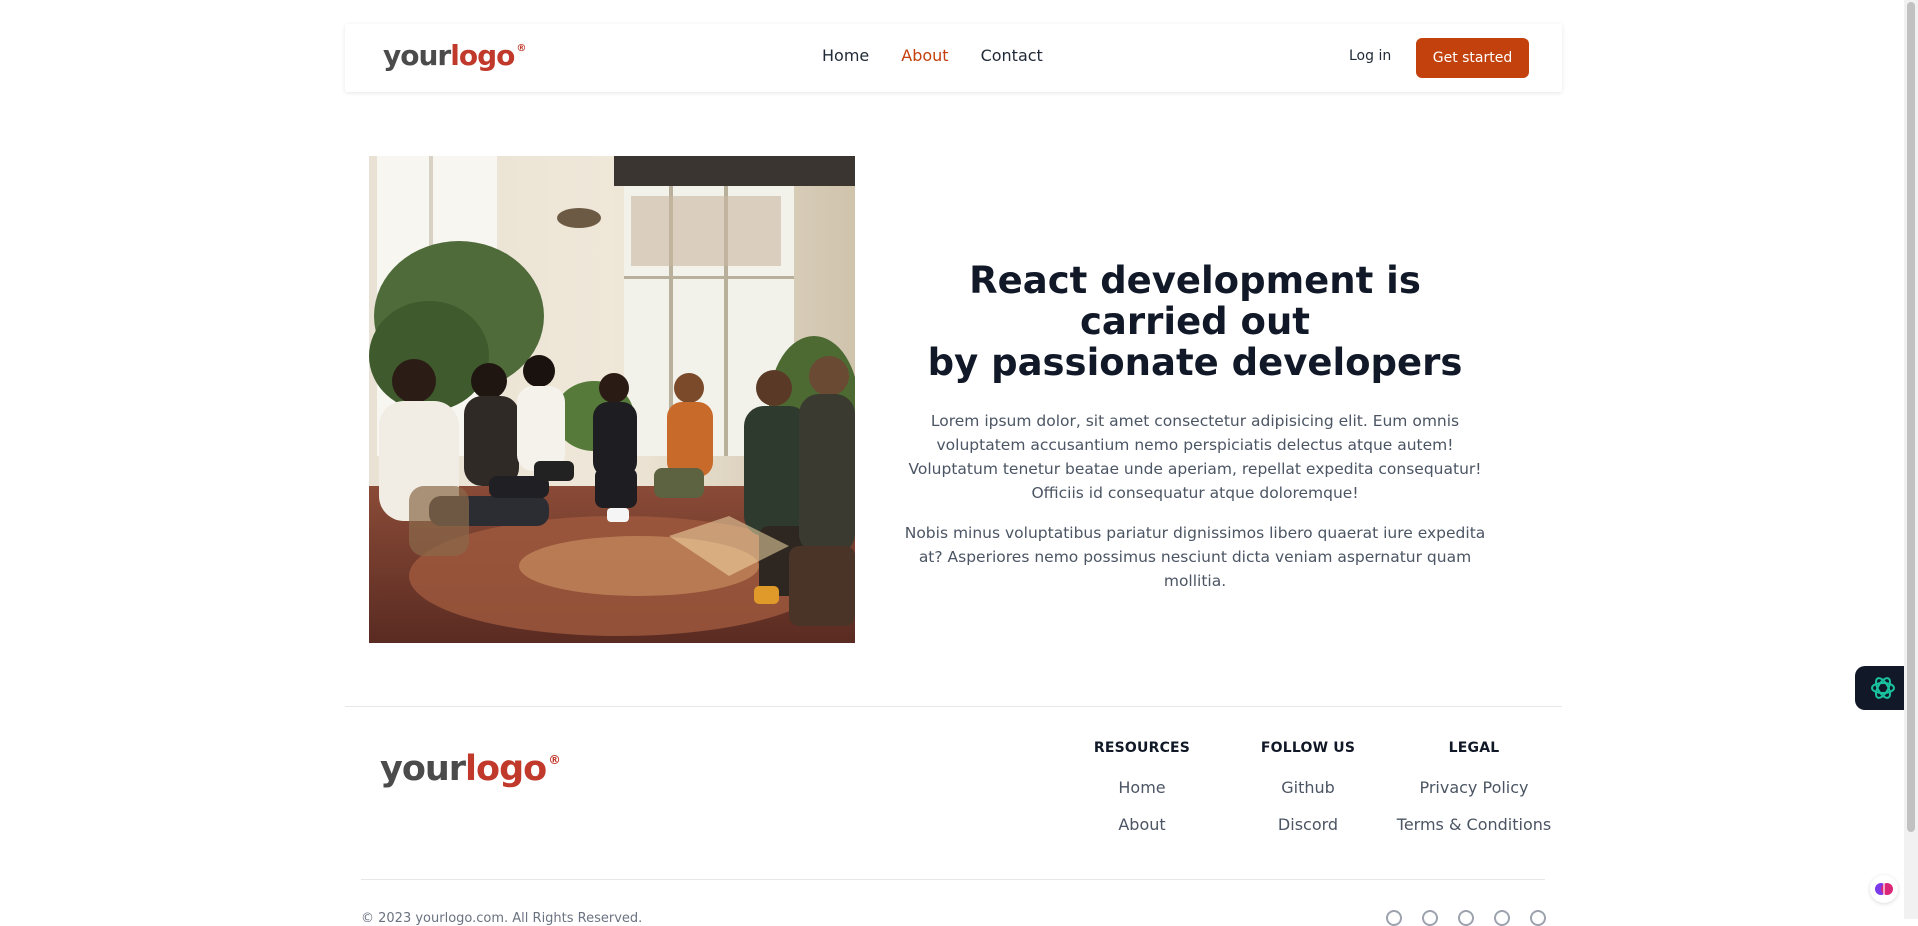 Image resolution: width=1918 pixels, height=926 pixels. Describe the element at coordinates (1142, 824) in the screenshot. I see `footer-link-about: About` at that location.